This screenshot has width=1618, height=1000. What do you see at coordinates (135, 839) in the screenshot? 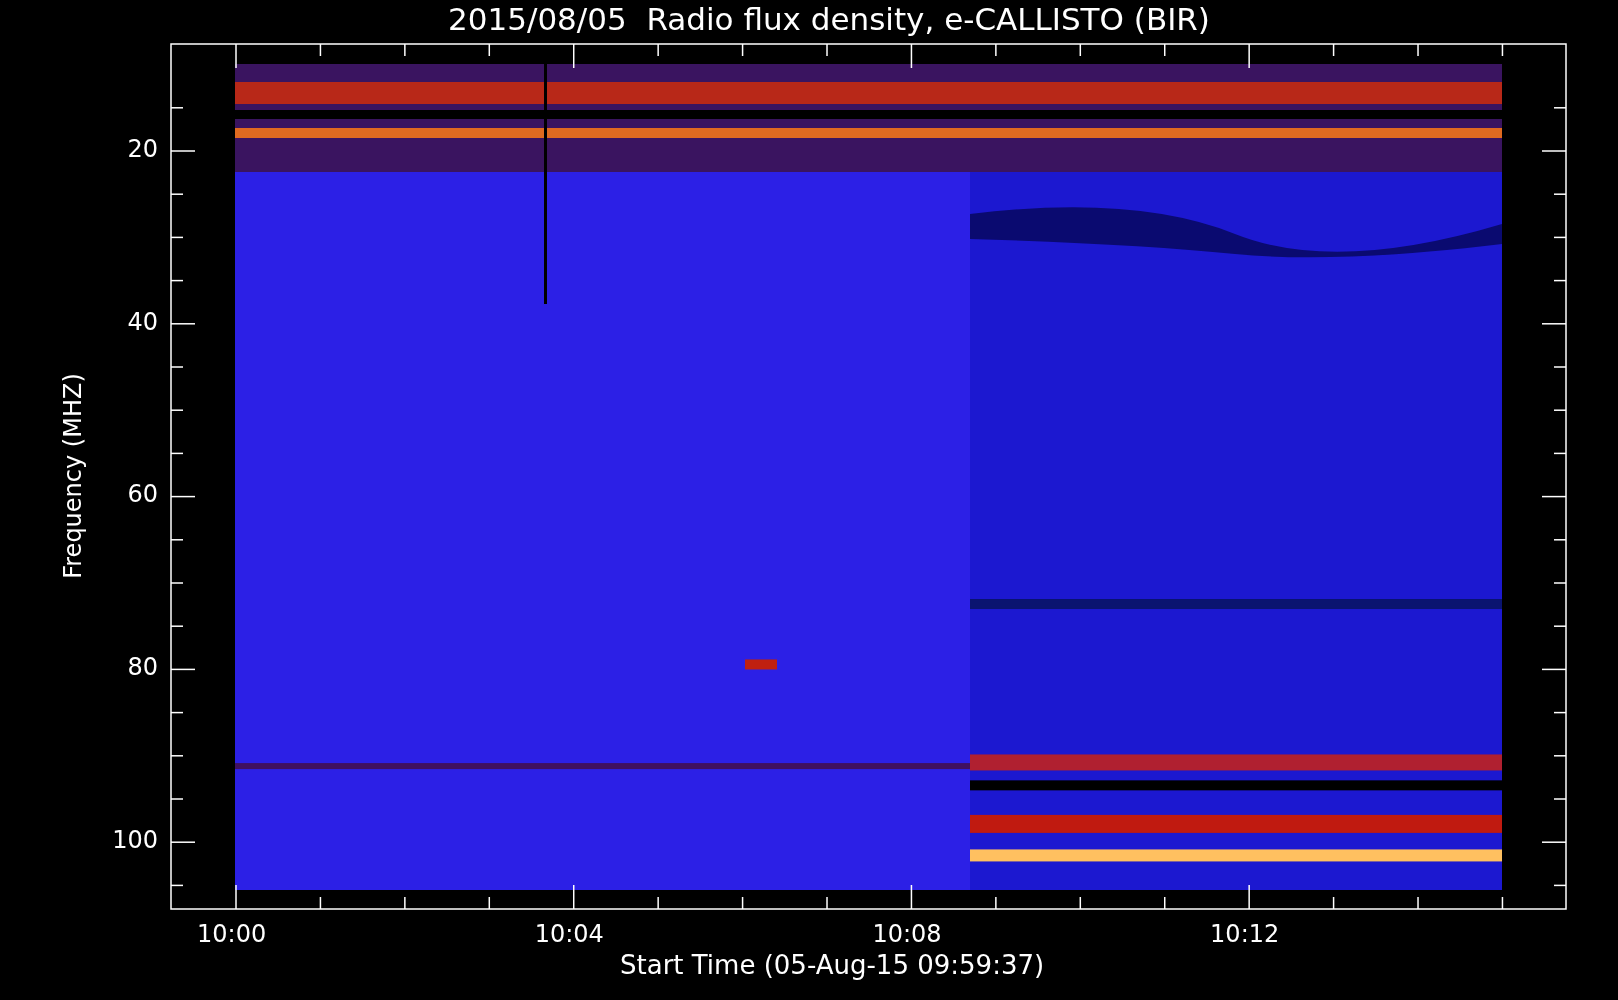
I see `y-tick-label: 100` at bounding box center [135, 839].